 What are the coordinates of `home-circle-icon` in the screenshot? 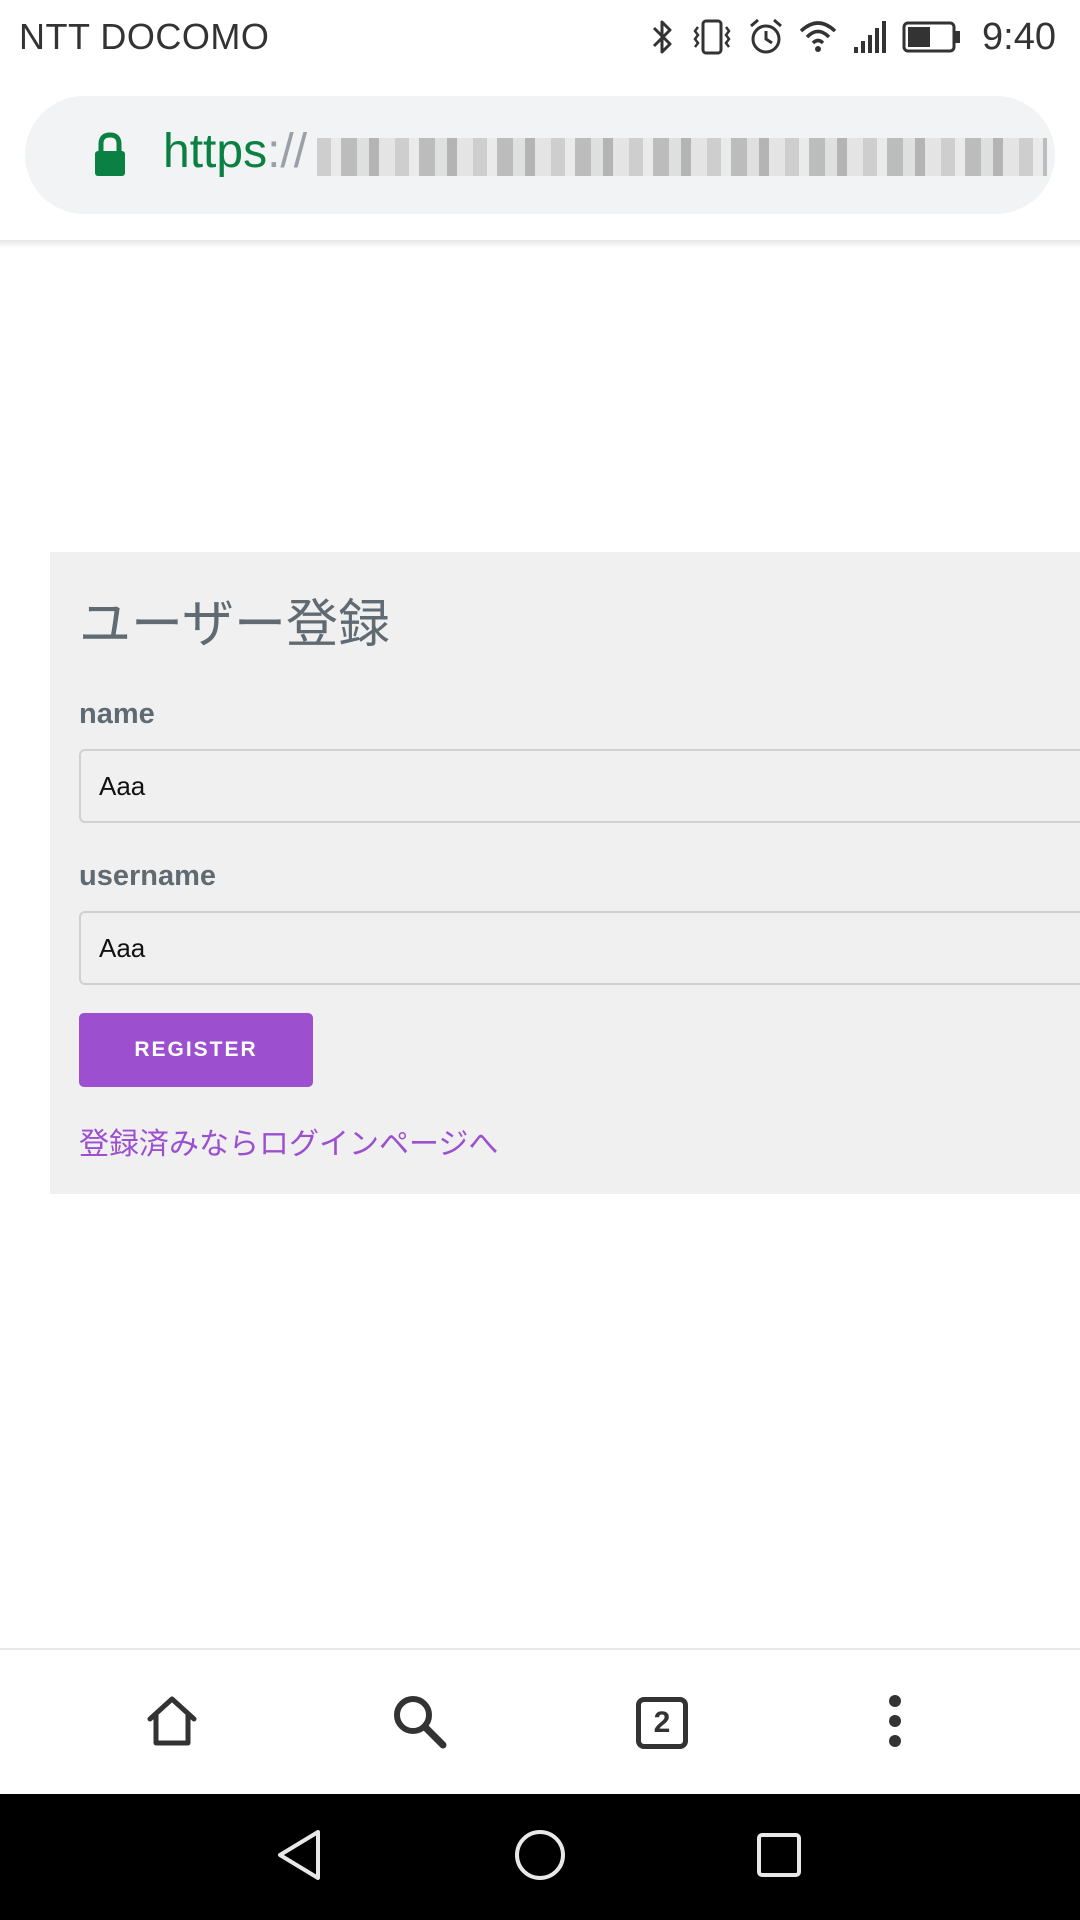 It's located at (540, 1857).